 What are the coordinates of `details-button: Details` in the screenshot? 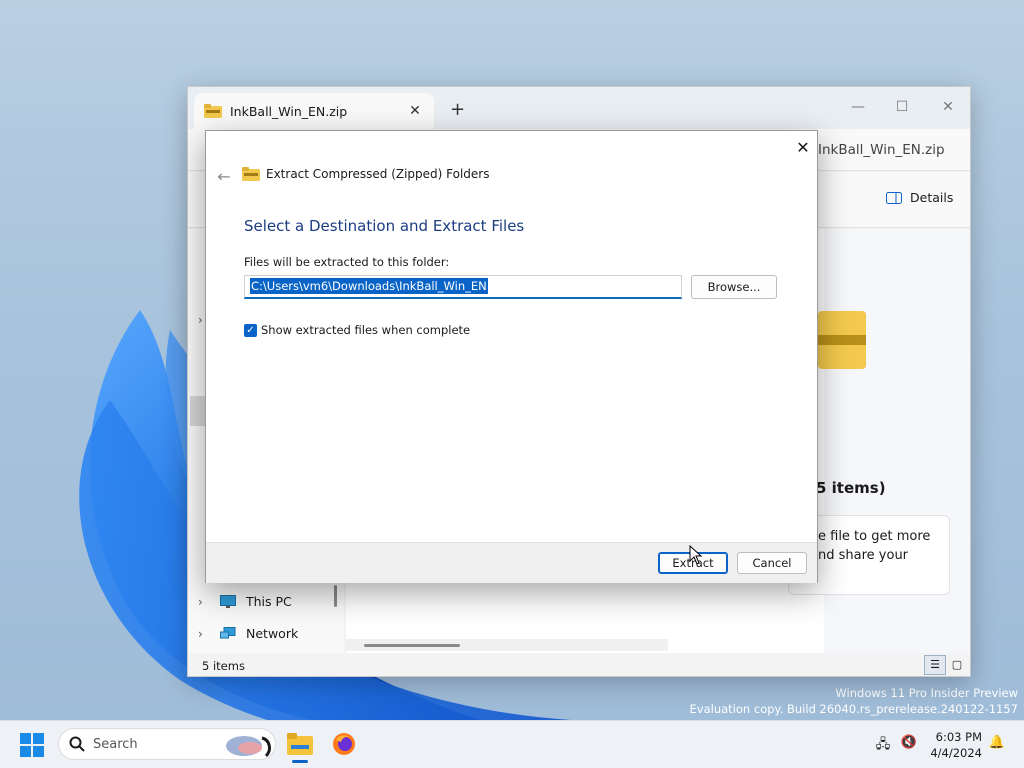 It's located at (919, 197).